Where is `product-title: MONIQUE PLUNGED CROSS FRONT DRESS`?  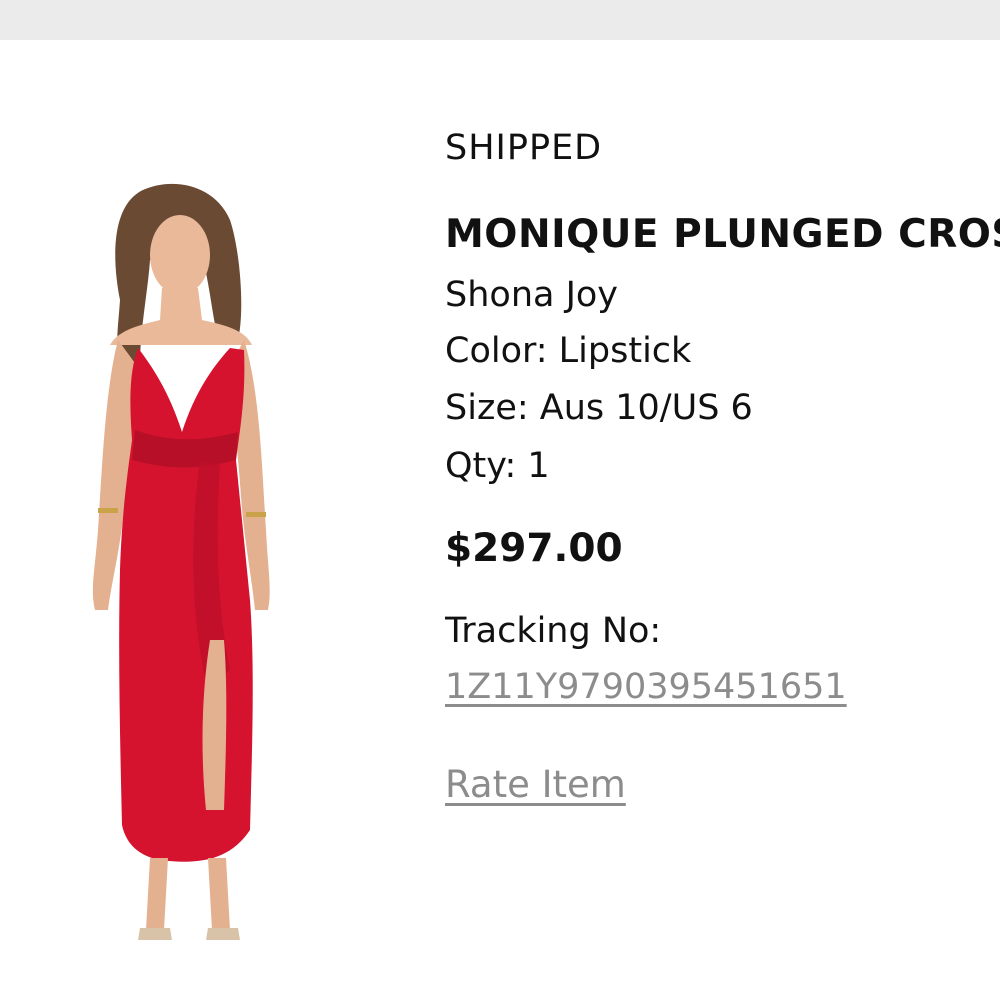
product-title: MONIQUE PLUNGED CROSS FRONT DRESS is located at coordinates (722, 234).